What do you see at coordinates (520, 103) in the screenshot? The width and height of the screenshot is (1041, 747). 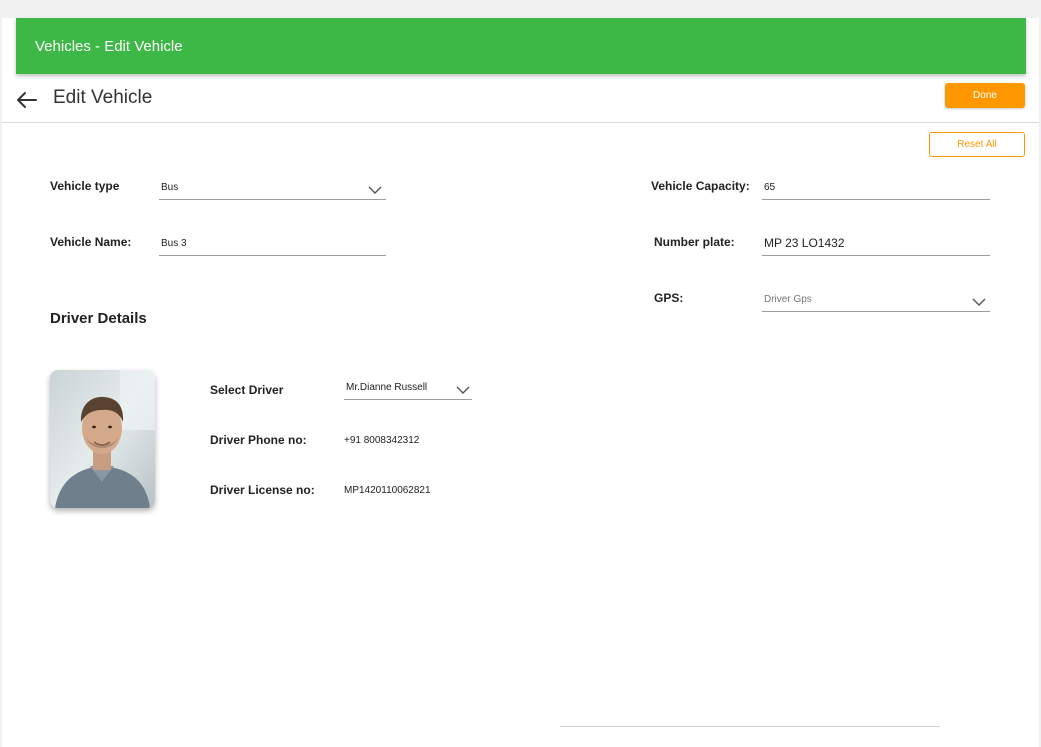 I see `page-header: Edit Vehicle` at bounding box center [520, 103].